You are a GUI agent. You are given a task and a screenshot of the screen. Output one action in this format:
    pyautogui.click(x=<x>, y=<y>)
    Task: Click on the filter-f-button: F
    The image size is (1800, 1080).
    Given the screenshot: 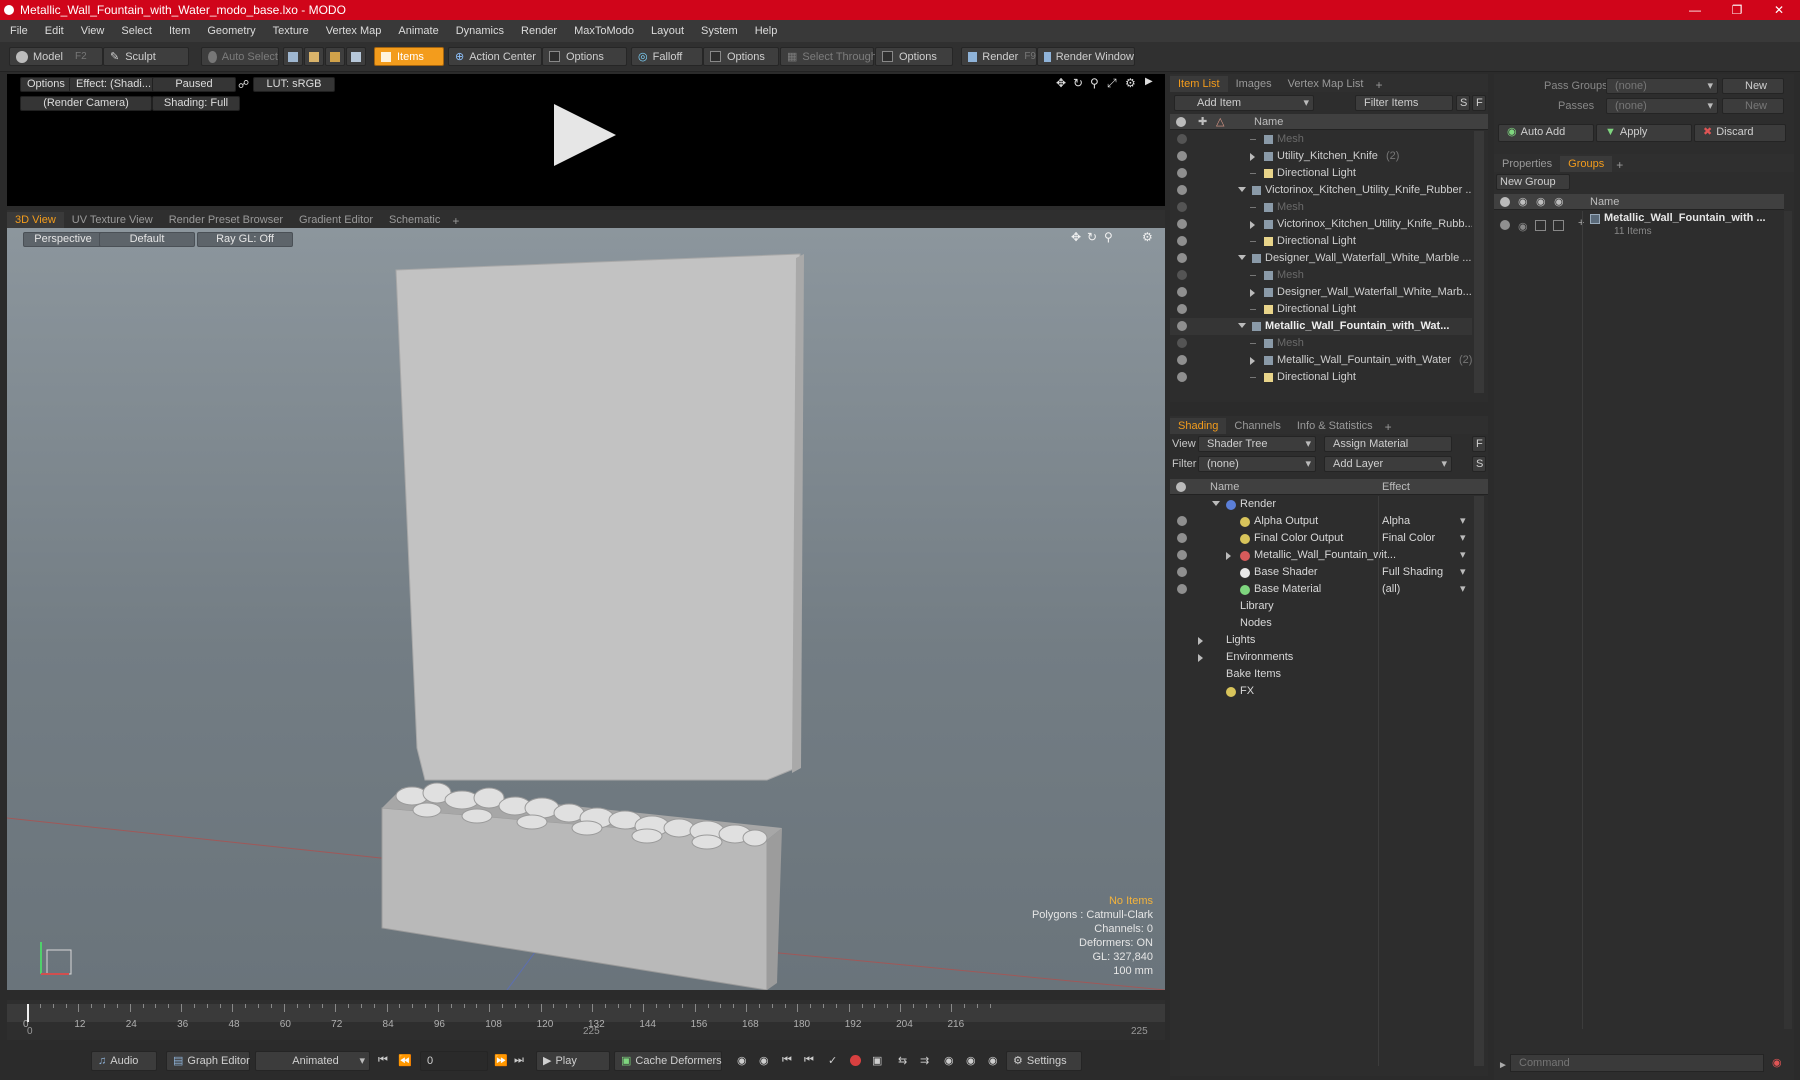 What is the action you would take?
    pyautogui.click(x=1479, y=103)
    